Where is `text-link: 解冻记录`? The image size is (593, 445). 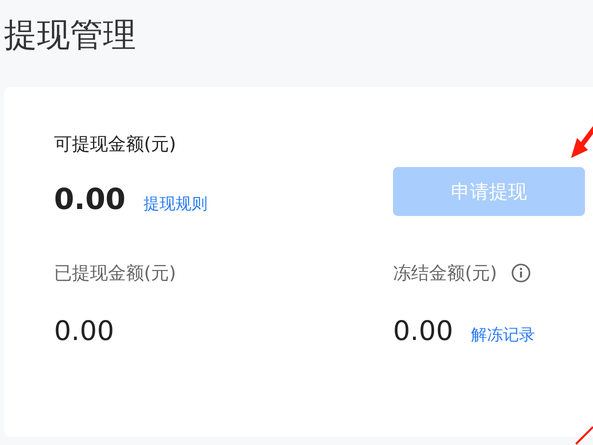 text-link: 解冻记录 is located at coordinates (503, 335).